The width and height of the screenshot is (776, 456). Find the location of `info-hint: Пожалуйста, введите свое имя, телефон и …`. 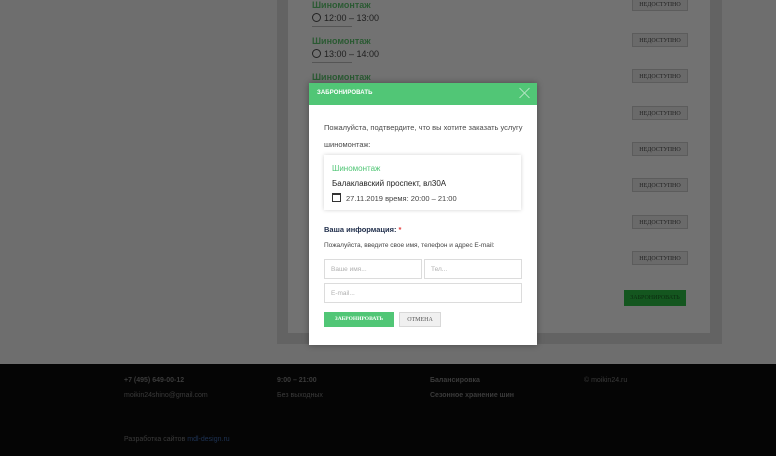

info-hint: Пожалуйста, введите свое имя, телефон и … is located at coordinates (409, 245).